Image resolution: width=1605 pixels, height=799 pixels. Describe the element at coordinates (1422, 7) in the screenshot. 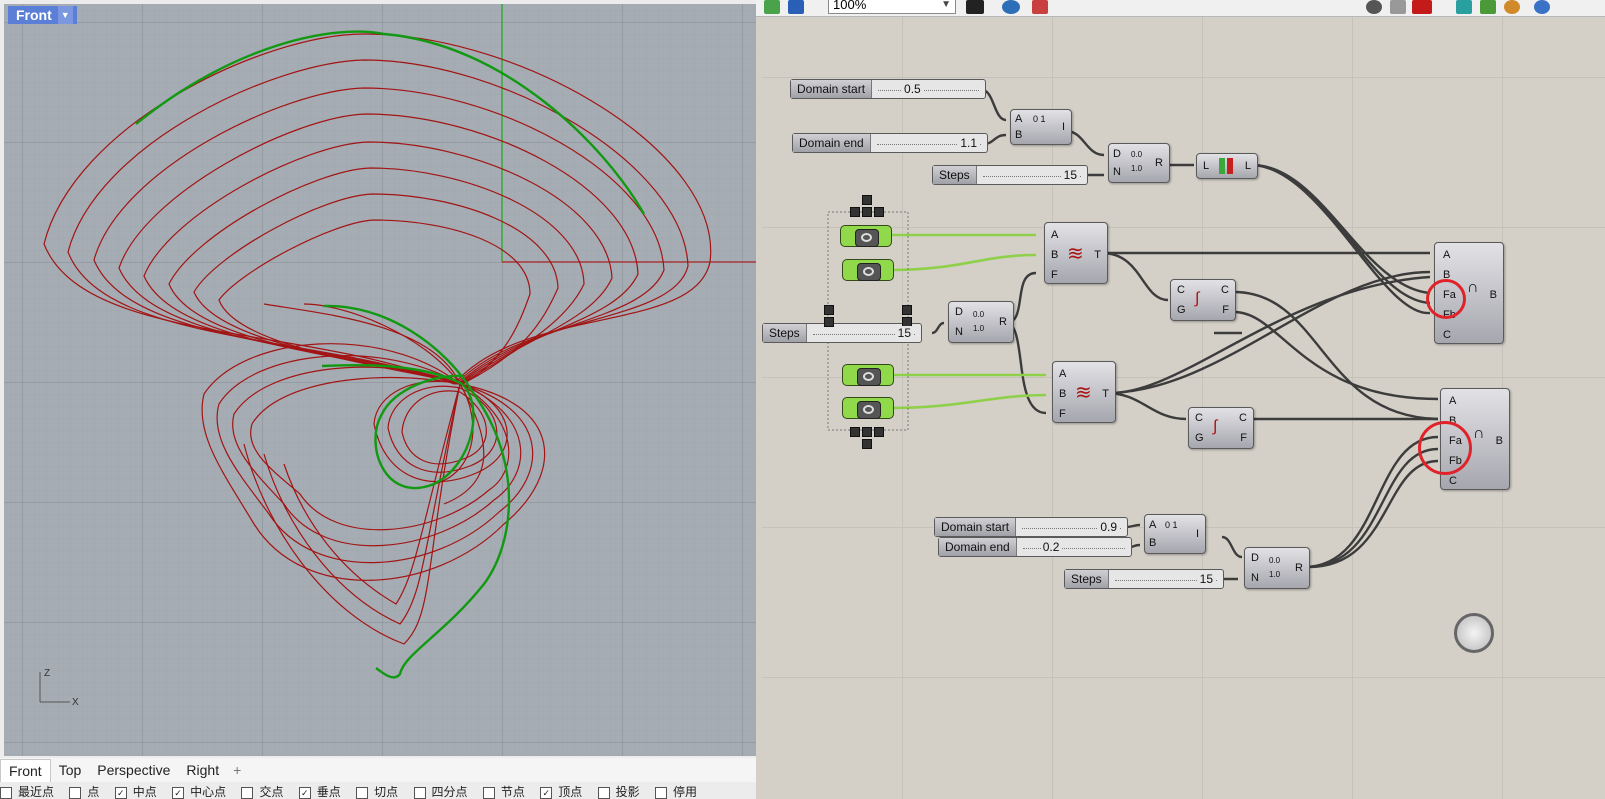

I see `shaded-preview-icon` at that location.